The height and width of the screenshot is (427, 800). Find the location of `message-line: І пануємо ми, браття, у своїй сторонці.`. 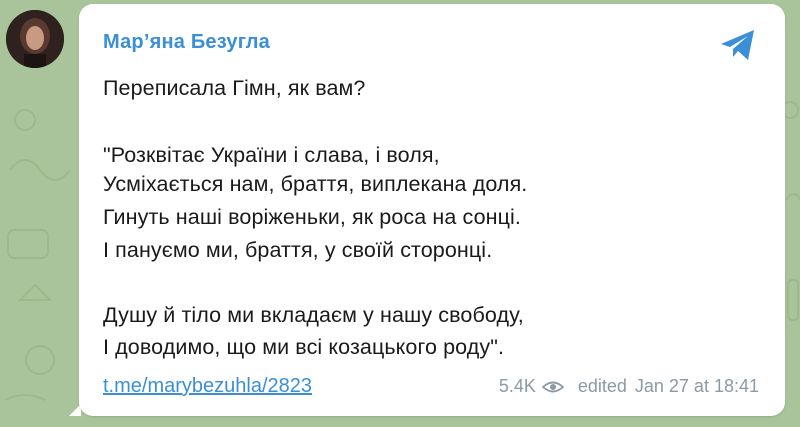

message-line: І пануємо ми, браття, у своїй сторонці. is located at coordinates (298, 250).